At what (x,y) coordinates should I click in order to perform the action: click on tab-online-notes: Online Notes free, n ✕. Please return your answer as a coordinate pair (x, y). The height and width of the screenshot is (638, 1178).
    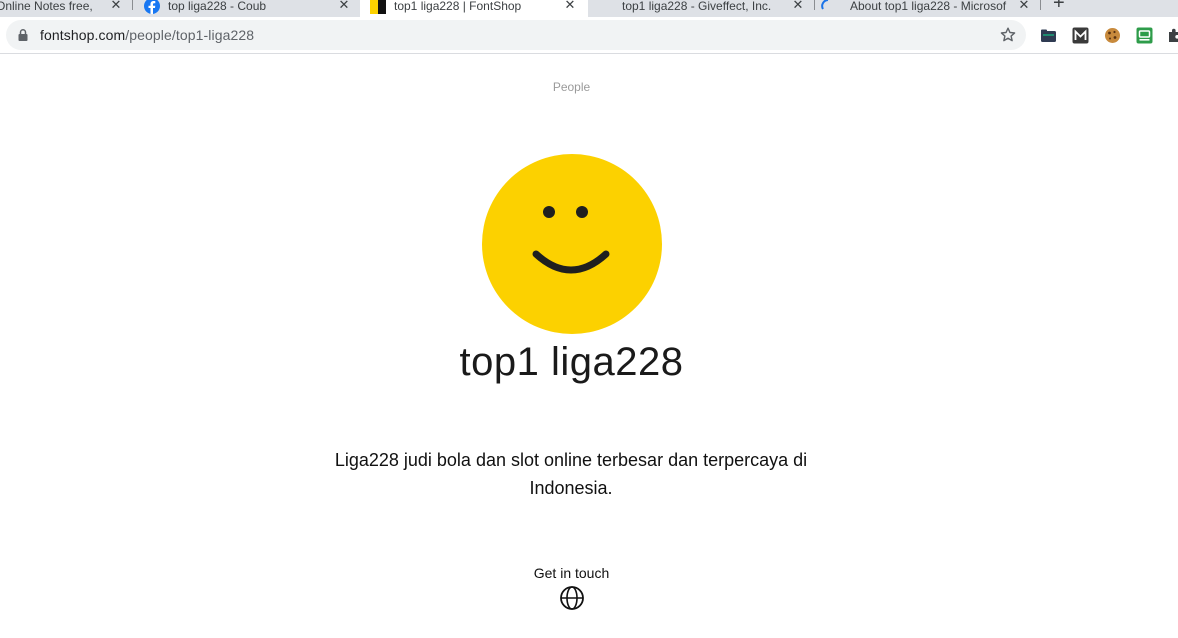
    Looking at the image, I should click on (65, 8).